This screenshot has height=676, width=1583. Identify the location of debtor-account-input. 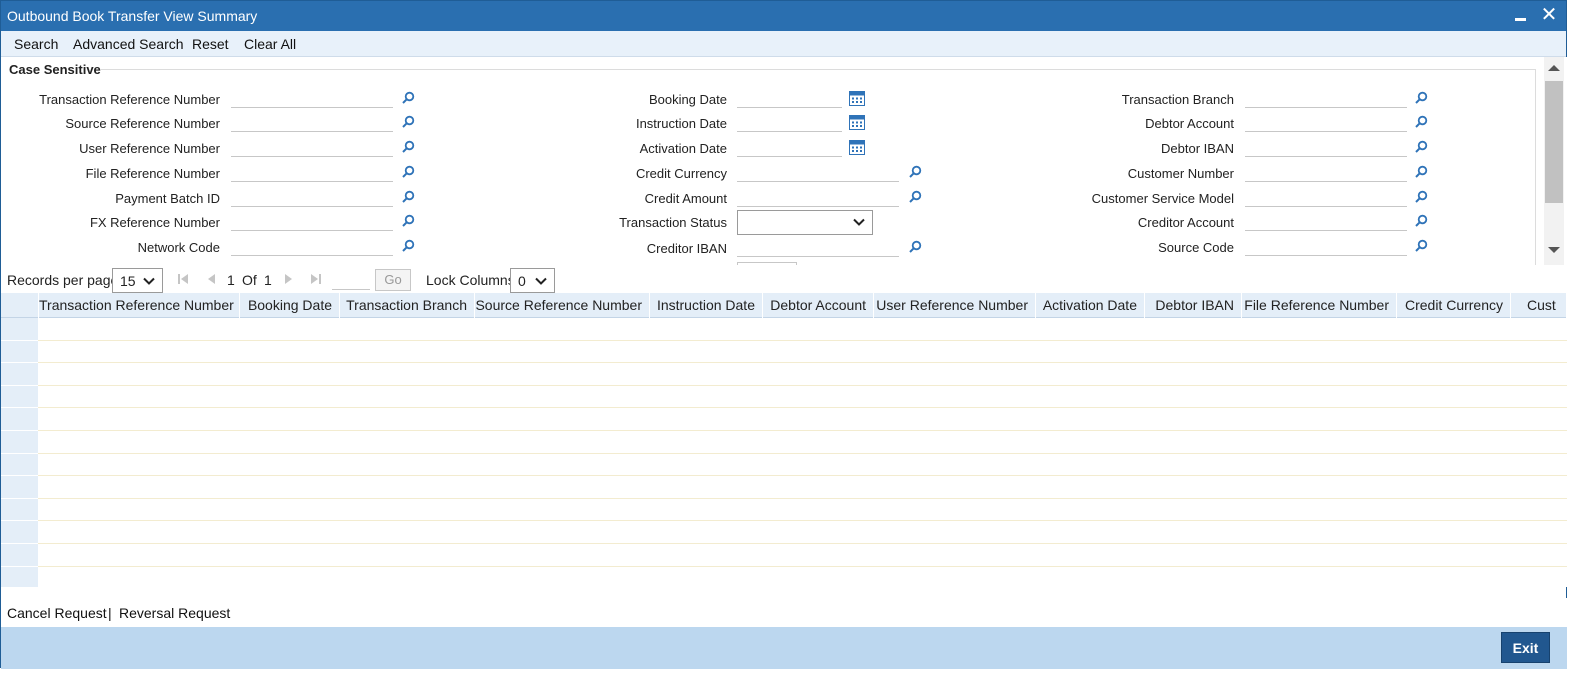
(1326, 121).